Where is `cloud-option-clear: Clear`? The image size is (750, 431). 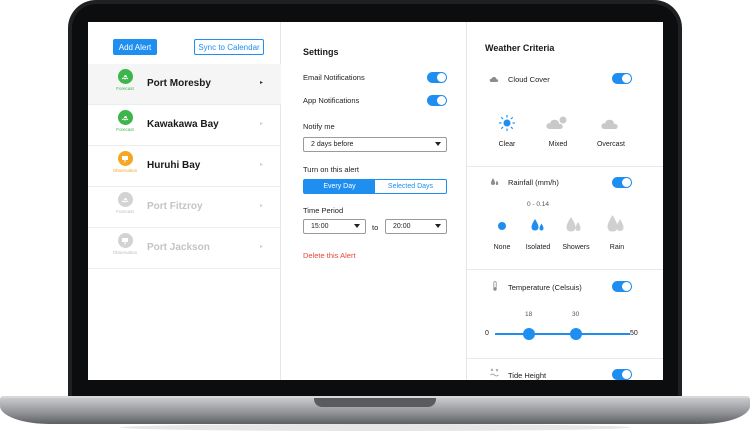
cloud-option-clear: Clear is located at coordinates (507, 144).